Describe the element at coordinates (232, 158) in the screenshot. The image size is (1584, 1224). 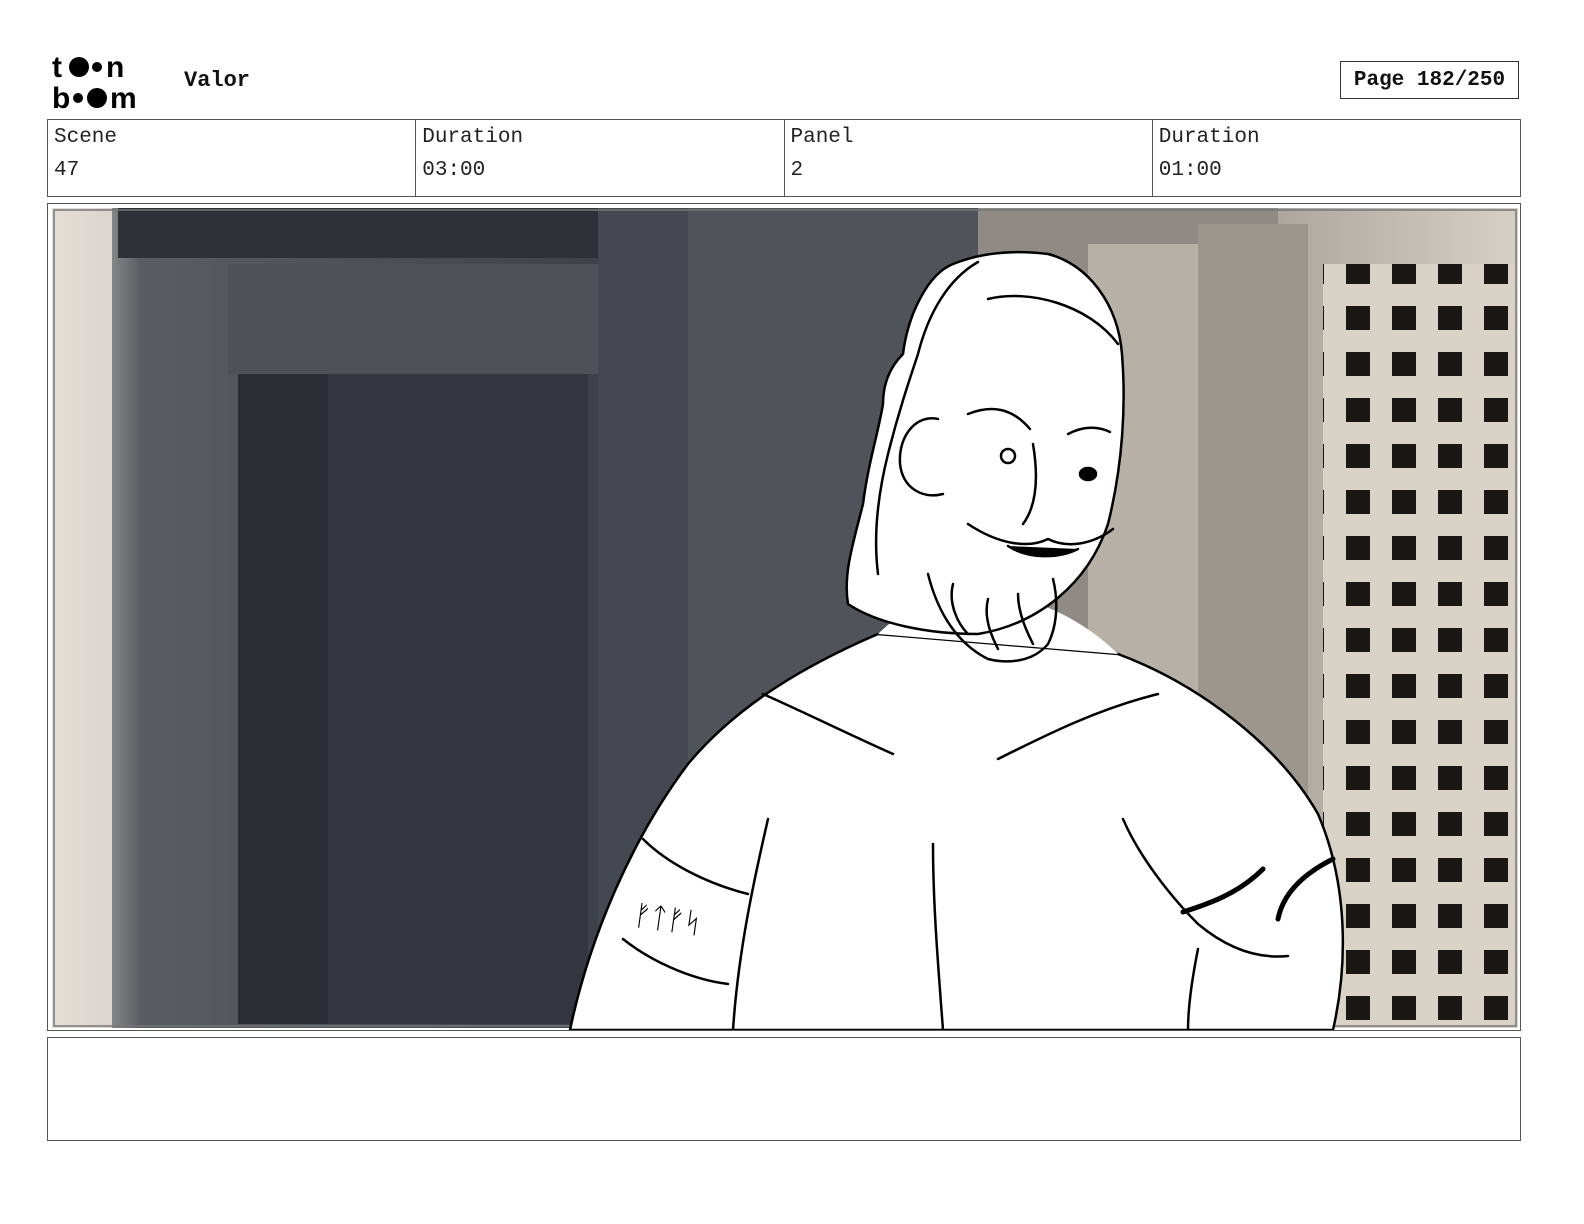
I see `scene-cell: Scene 47` at that location.